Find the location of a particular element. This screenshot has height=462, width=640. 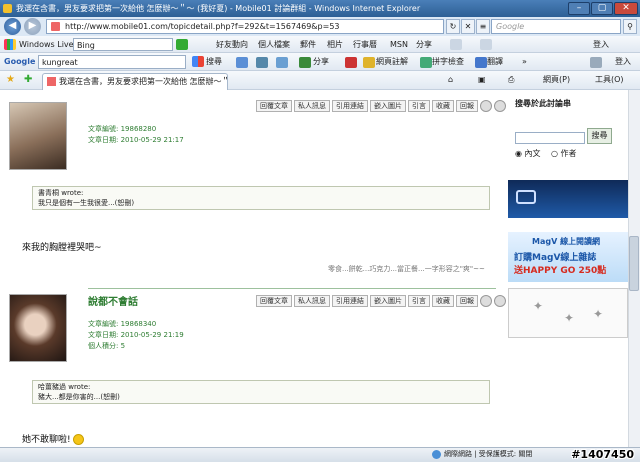

ad-banner-dark is located at coordinates (568, 199).